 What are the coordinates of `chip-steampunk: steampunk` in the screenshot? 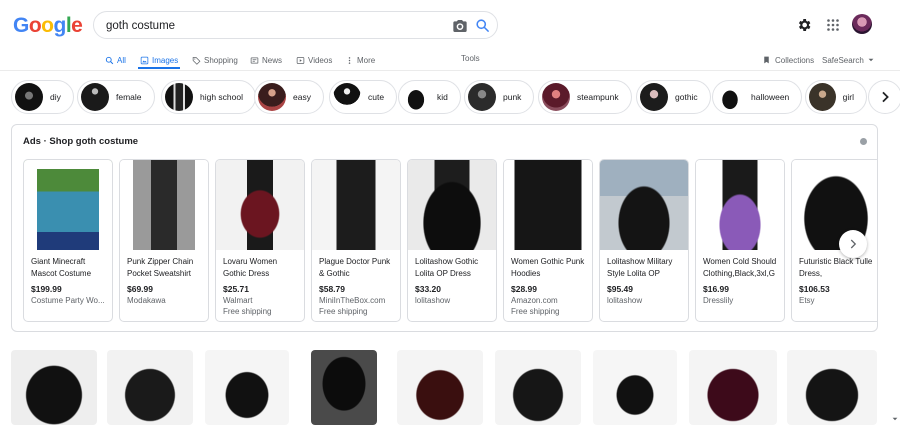 It's located at (585, 97).